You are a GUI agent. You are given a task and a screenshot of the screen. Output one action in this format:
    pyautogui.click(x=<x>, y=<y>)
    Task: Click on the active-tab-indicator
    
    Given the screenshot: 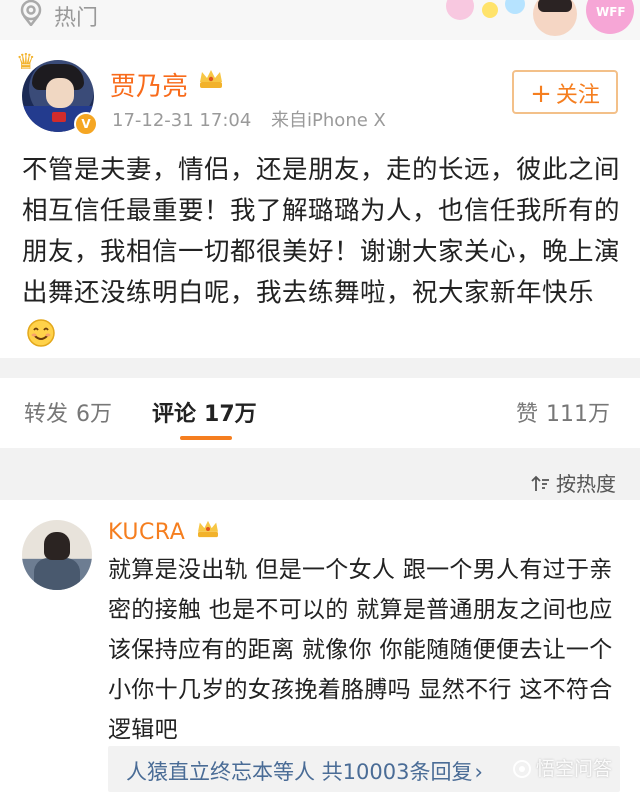 What is the action you would take?
    pyautogui.click(x=206, y=438)
    